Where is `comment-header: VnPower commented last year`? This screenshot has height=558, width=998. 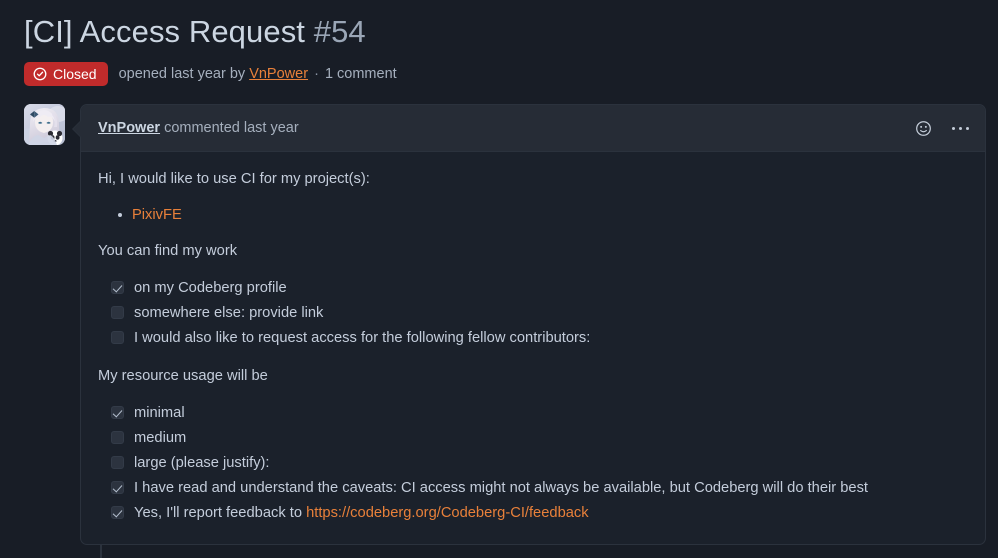 comment-header: VnPower commented last year is located at coordinates (533, 129).